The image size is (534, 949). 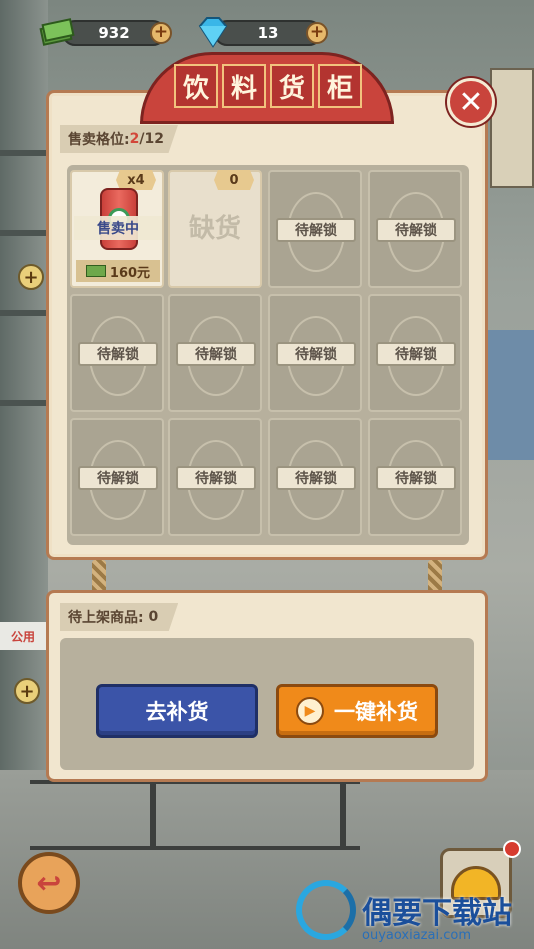 What do you see at coordinates (376, 712) in the screenshot?
I see `one-key-restock-label: 一键补货` at bounding box center [376, 712].